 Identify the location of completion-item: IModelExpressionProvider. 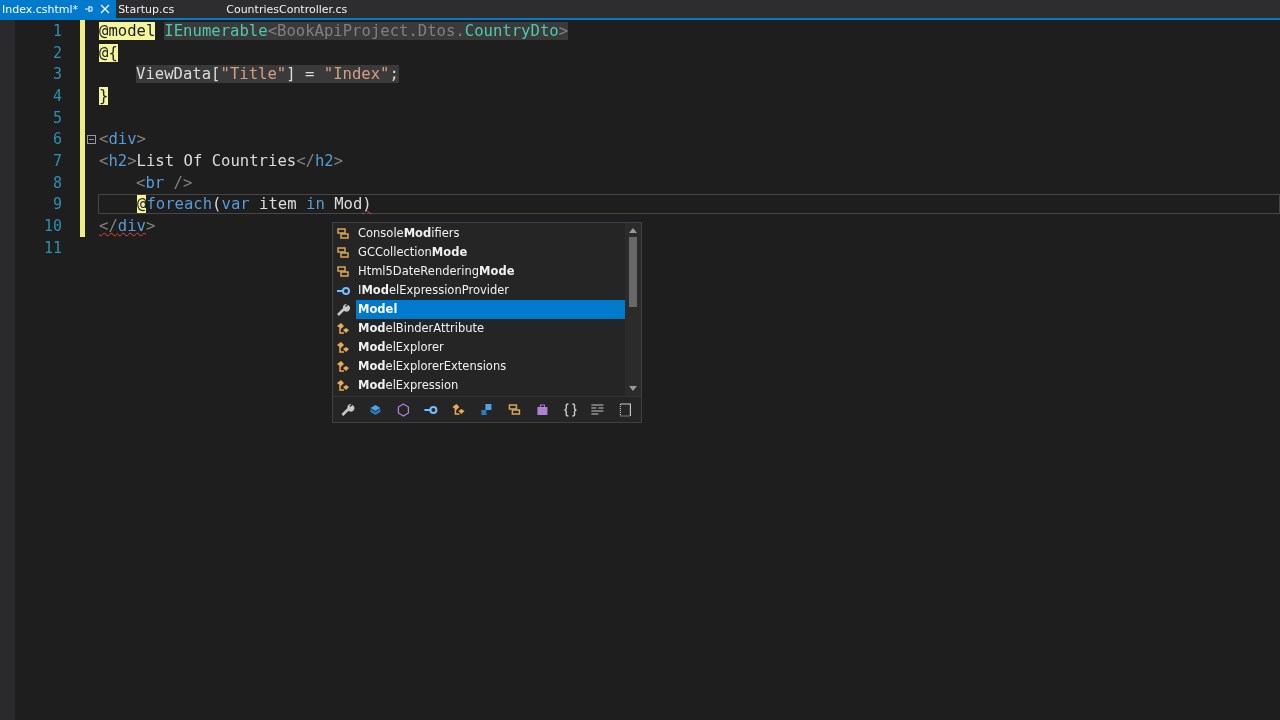
(490, 290).